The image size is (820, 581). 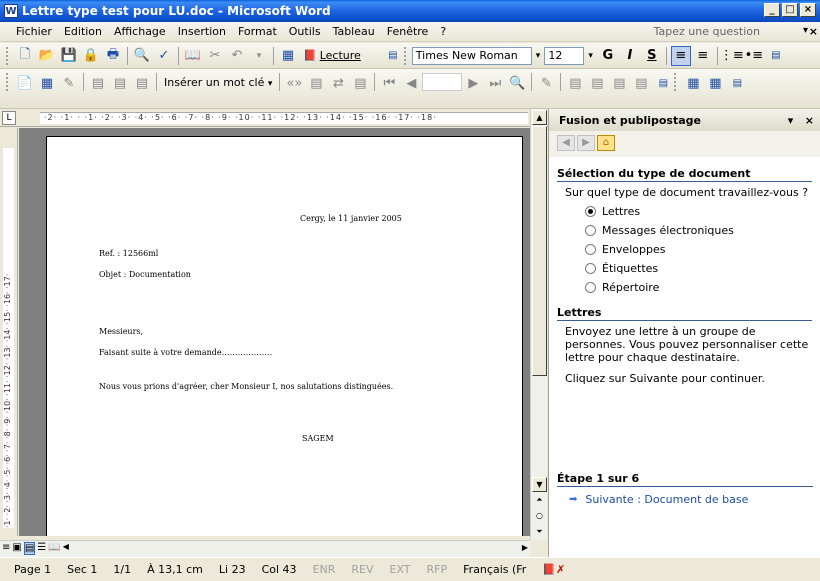 What do you see at coordinates (215, 56) in the screenshot?
I see `cut-icon: ✂` at bounding box center [215, 56].